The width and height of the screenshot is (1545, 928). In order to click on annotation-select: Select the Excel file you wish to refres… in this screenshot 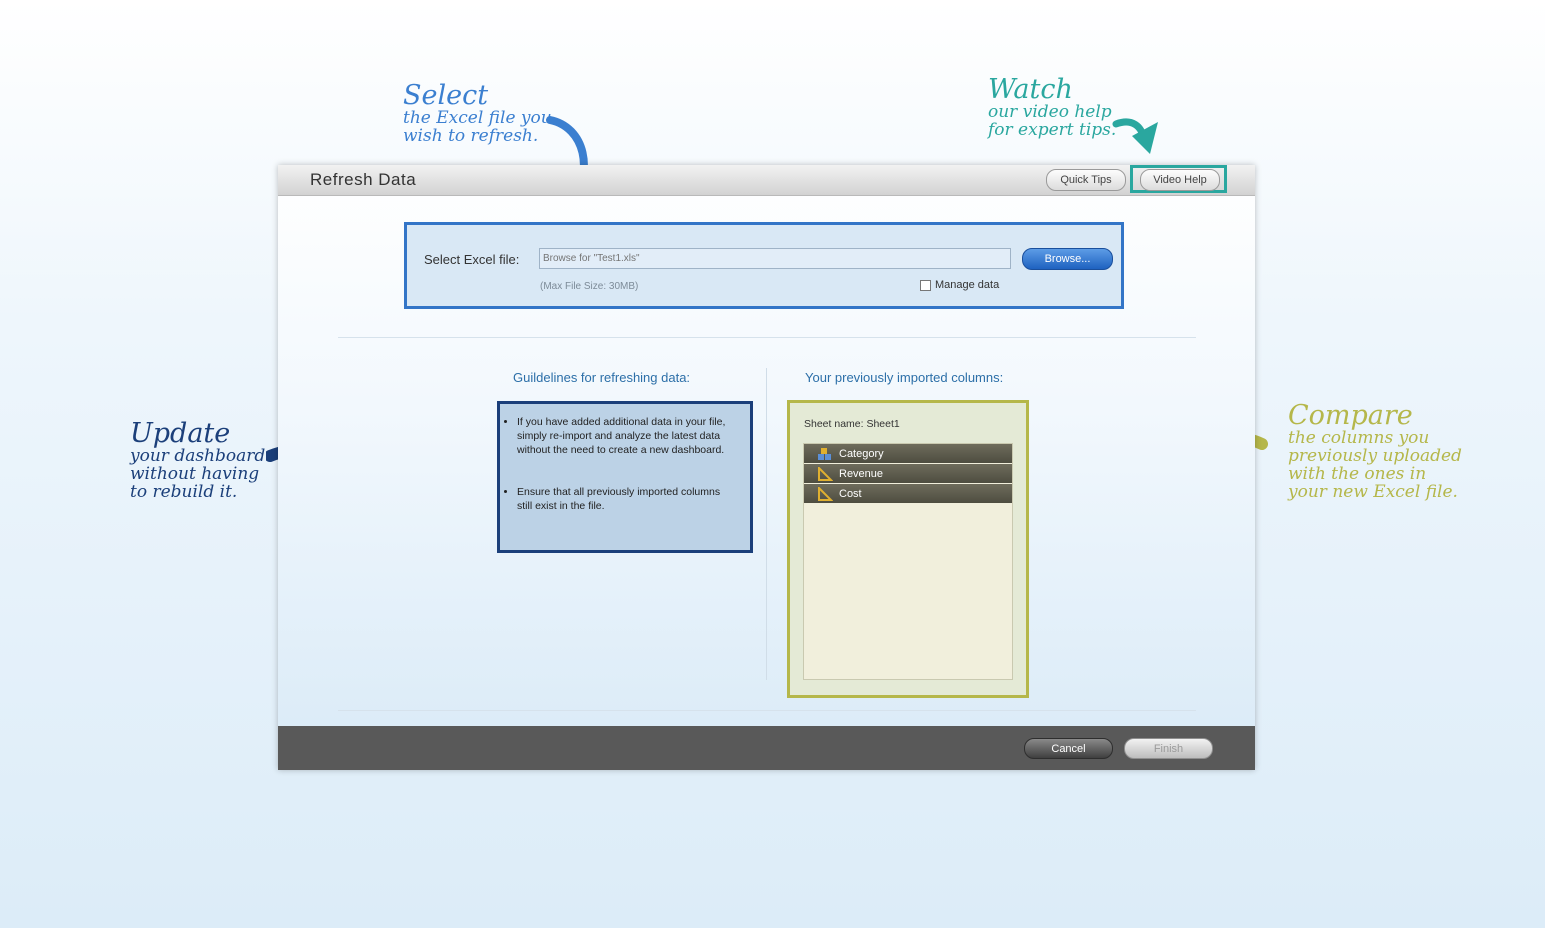, I will do `click(477, 113)`.